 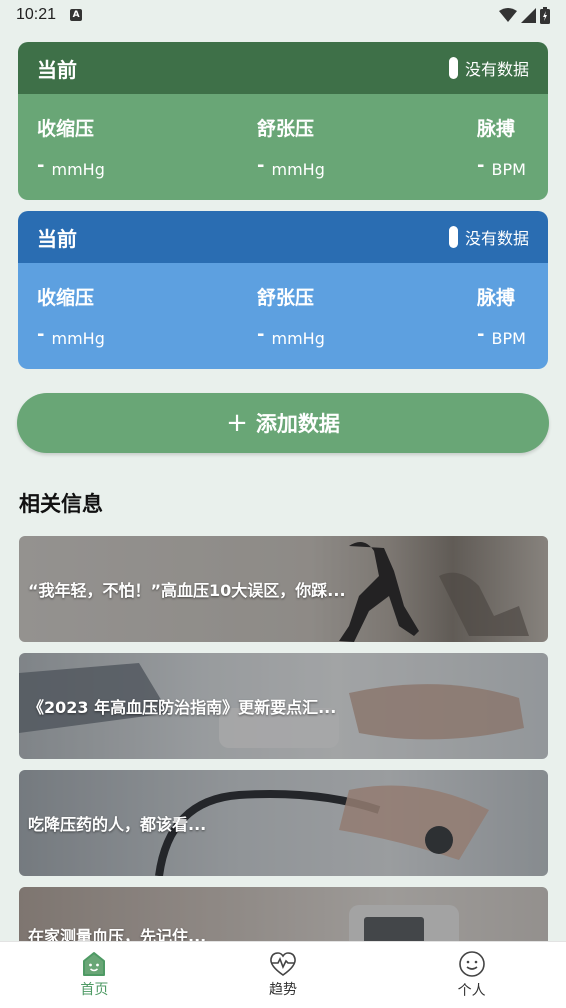 I want to click on status-bar: 10:21 A, so click(x=283, y=15).